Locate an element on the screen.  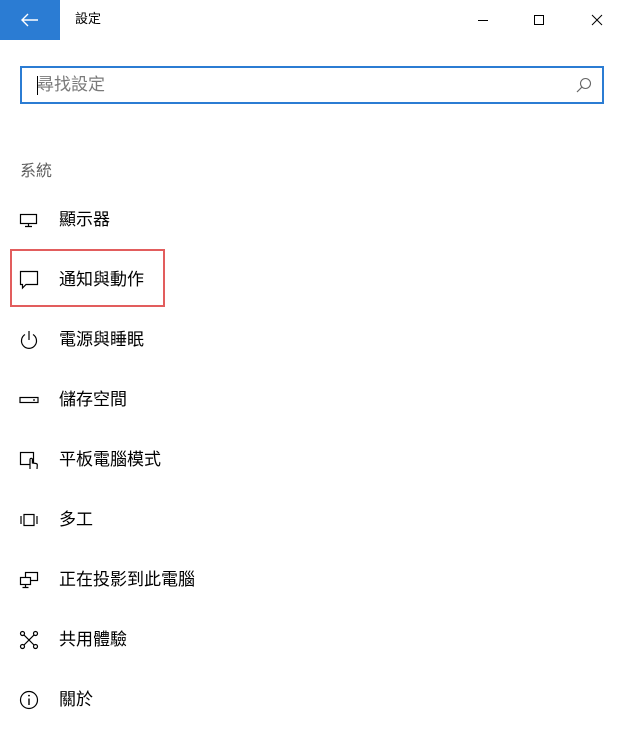
close-icon is located at coordinates (597, 20).